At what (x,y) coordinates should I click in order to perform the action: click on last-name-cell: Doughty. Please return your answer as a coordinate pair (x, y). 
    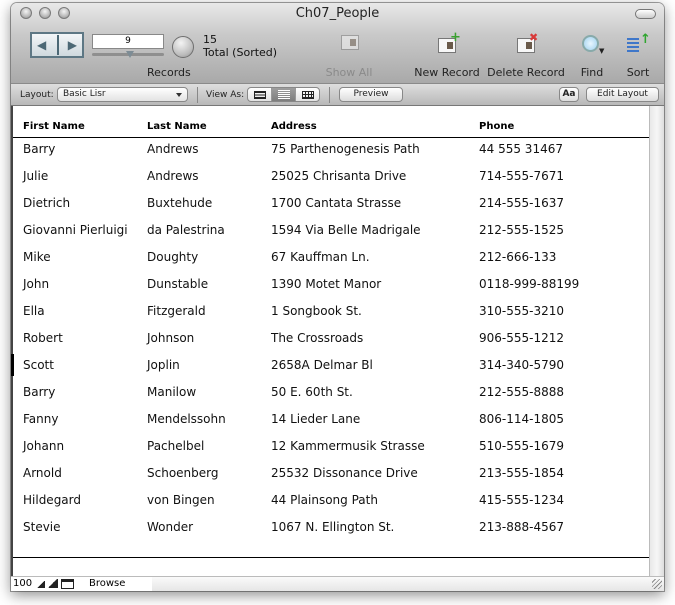
    Looking at the image, I should click on (172, 257).